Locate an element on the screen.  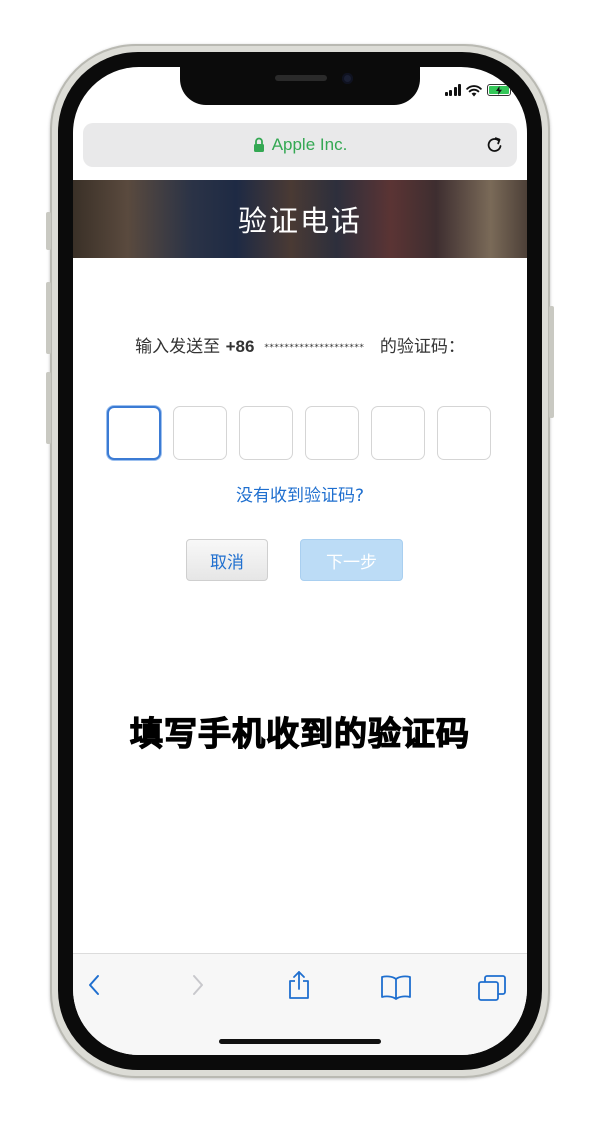
back-button is located at coordinates (94, 985).